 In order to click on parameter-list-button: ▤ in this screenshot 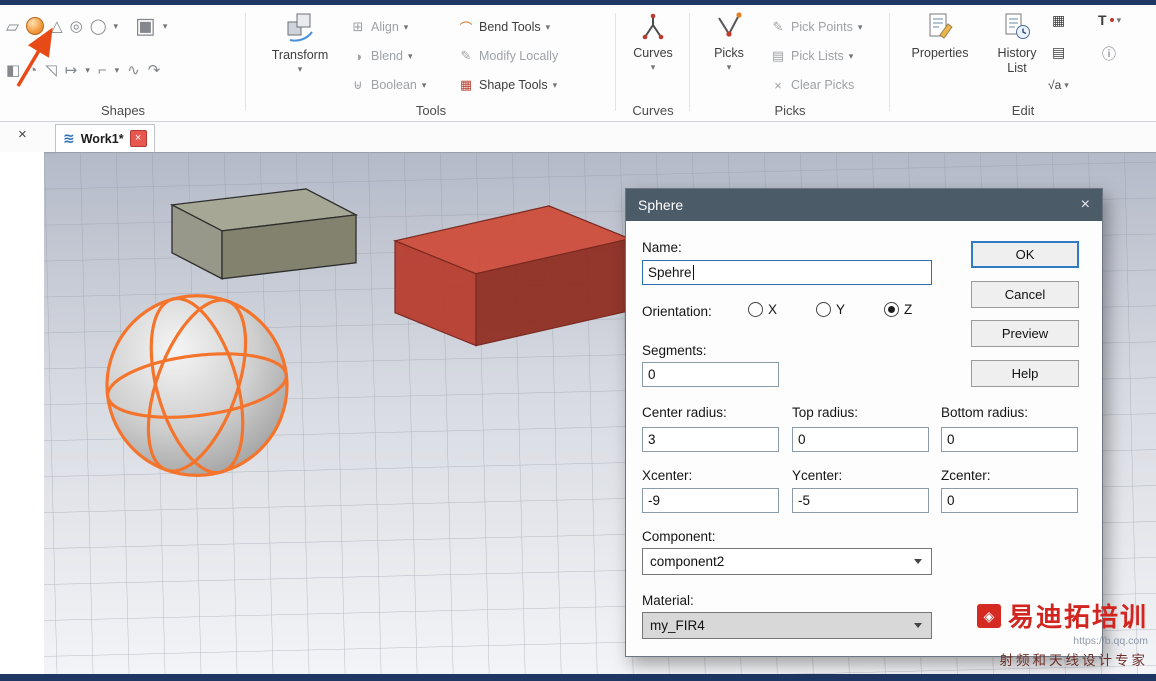, I will do `click(1058, 52)`.